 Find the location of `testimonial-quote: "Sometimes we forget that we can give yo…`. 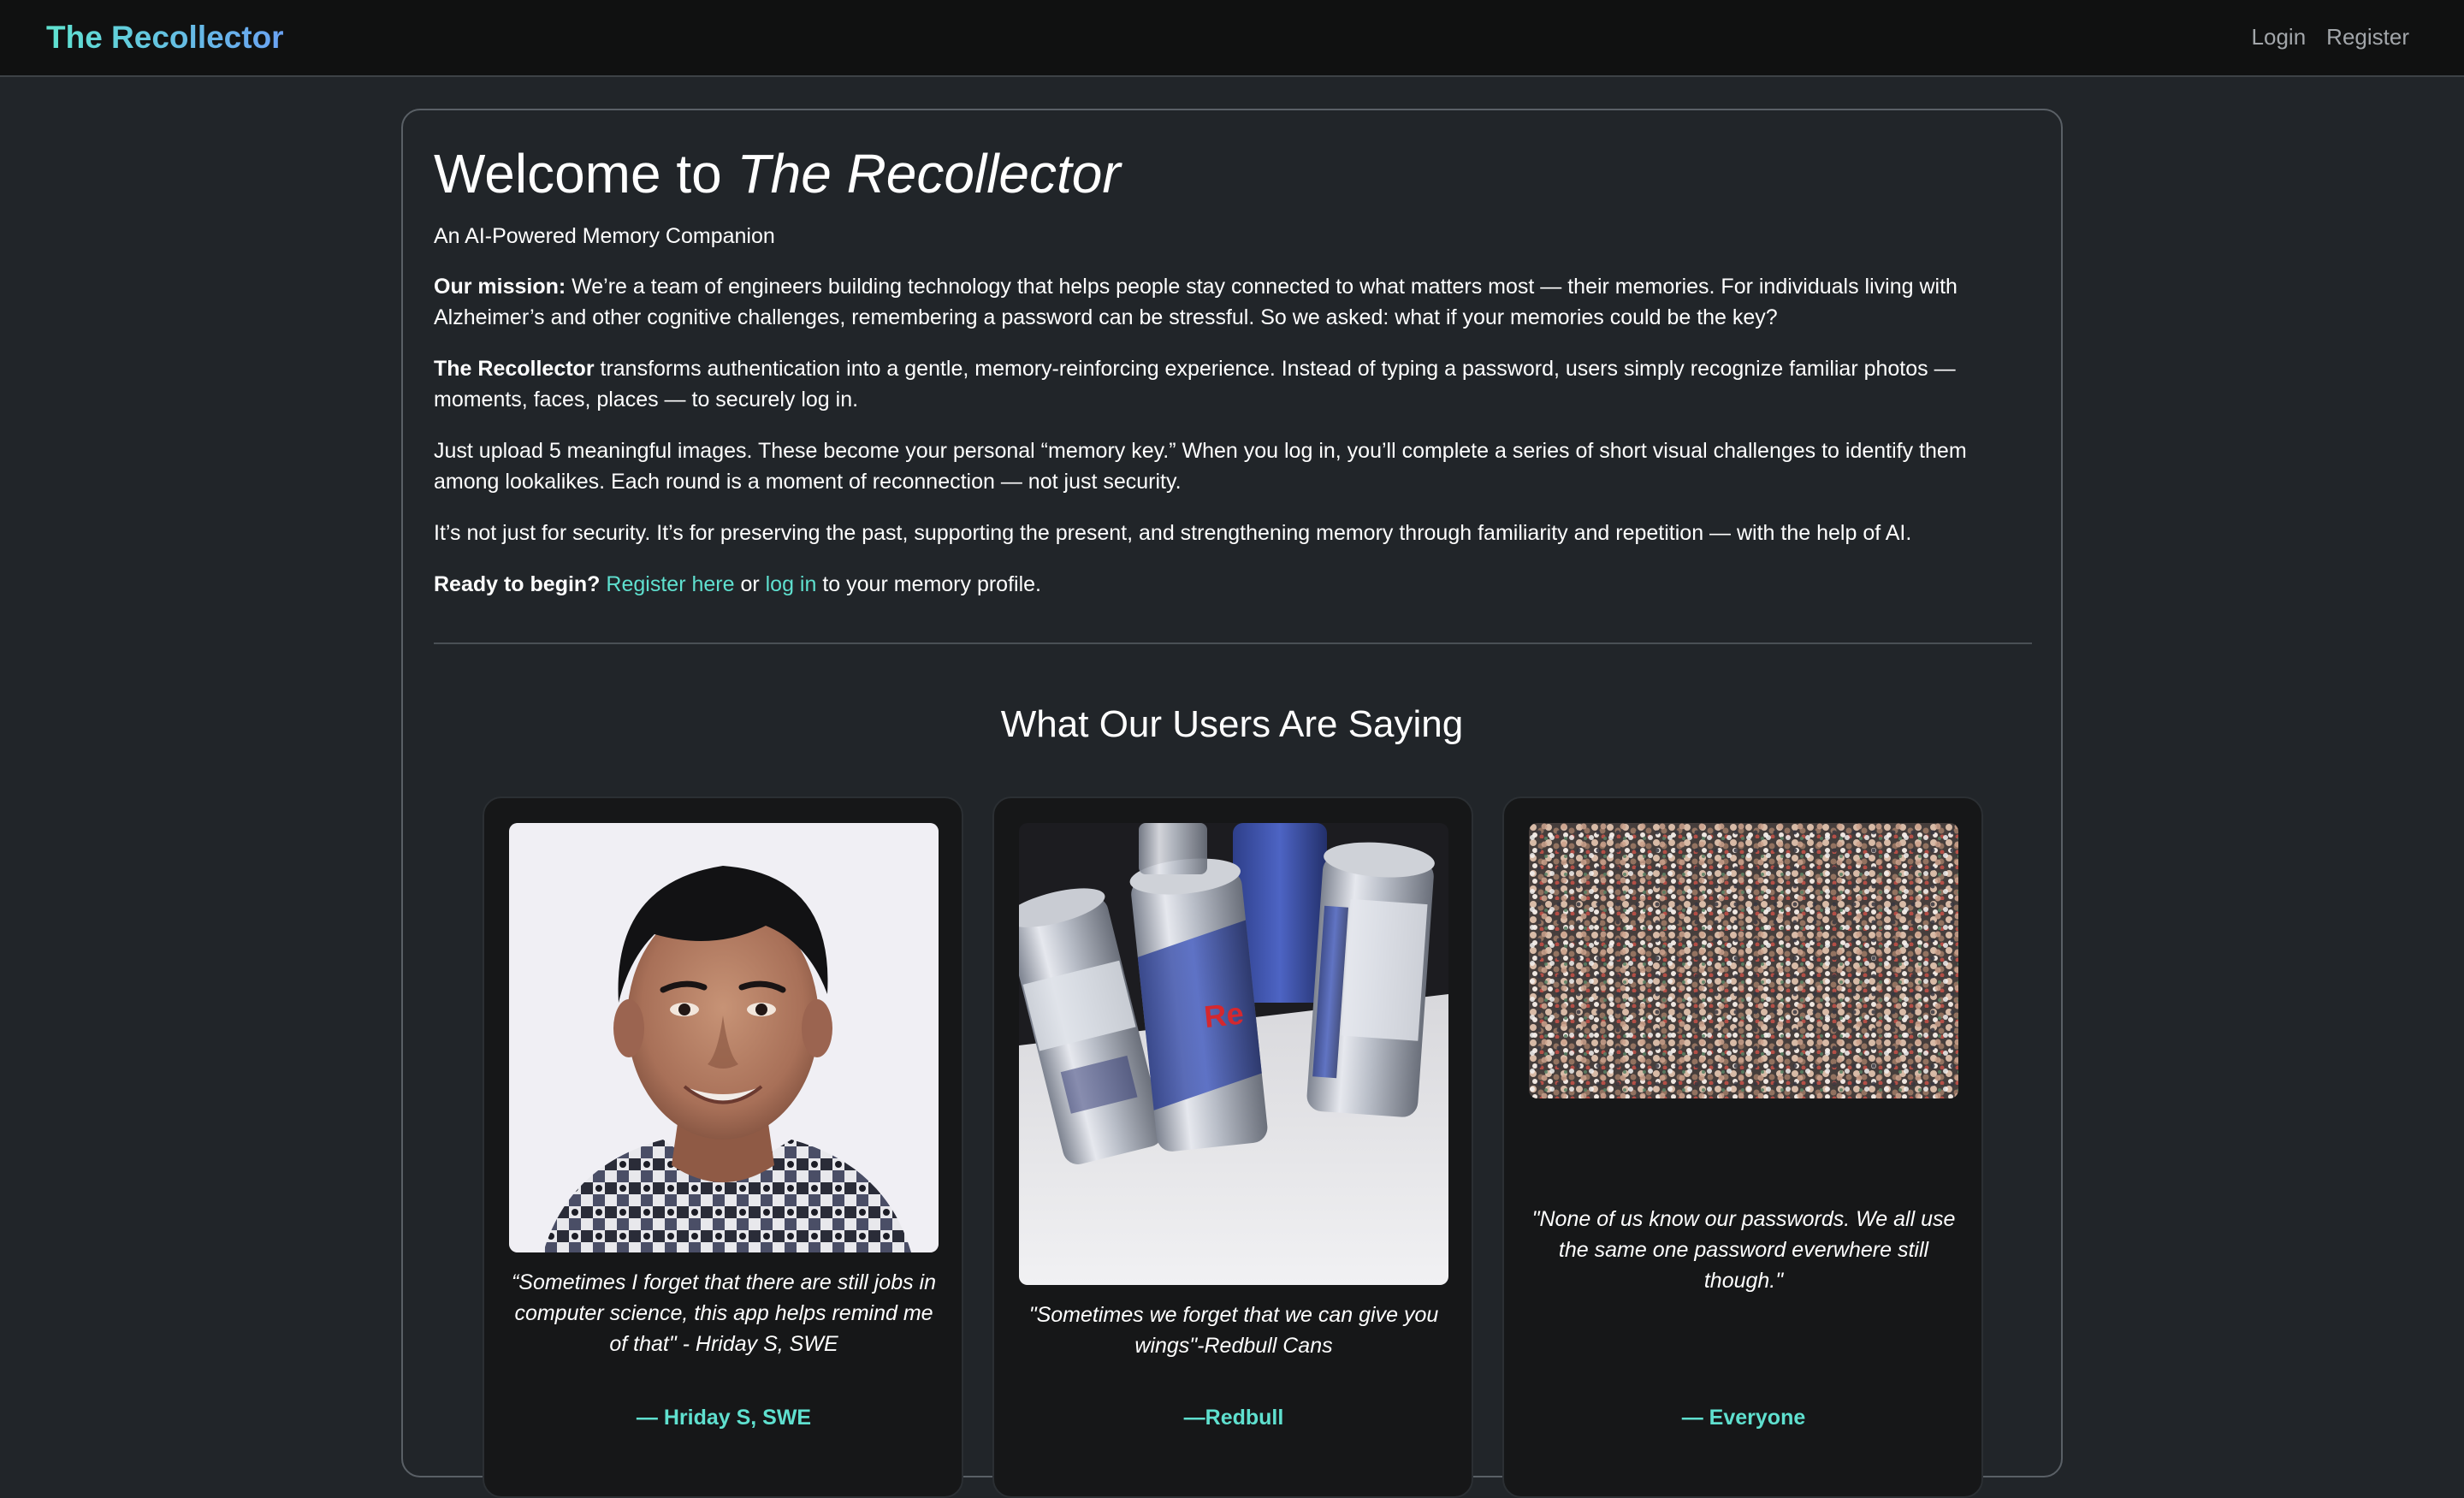

testimonial-quote: "Sometimes we forget that we can give yo… is located at coordinates (1233, 1330).